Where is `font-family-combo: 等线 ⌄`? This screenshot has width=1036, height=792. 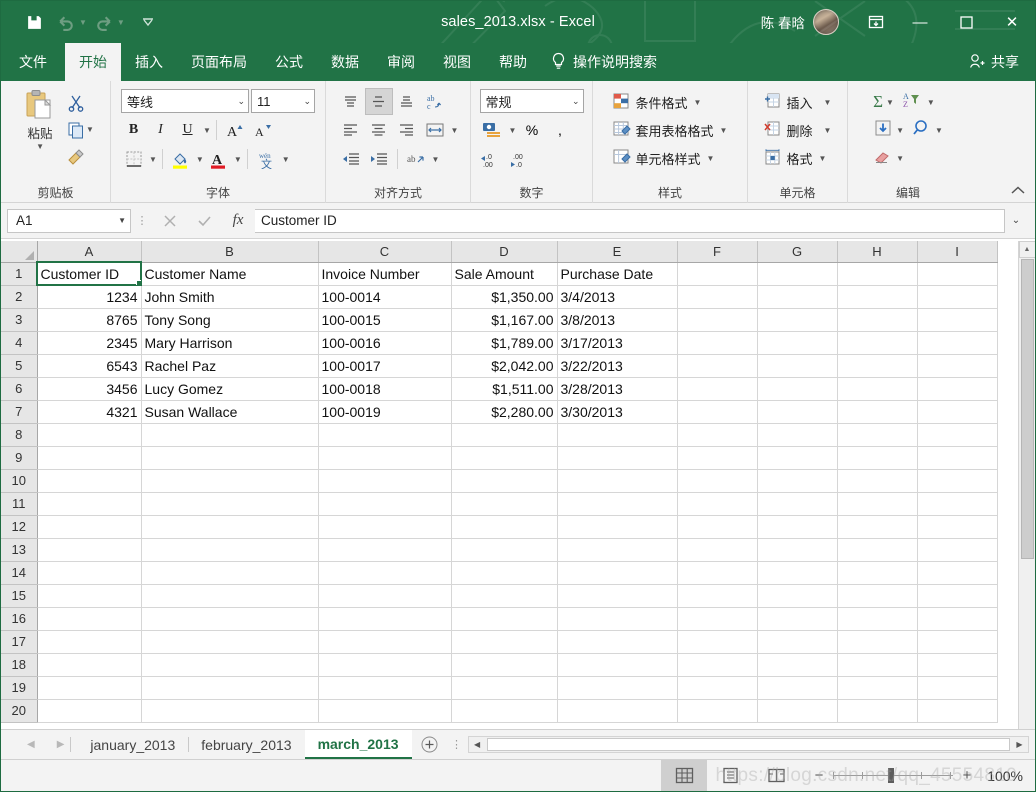
font-family-combo: 等线 ⌄ is located at coordinates (185, 101).